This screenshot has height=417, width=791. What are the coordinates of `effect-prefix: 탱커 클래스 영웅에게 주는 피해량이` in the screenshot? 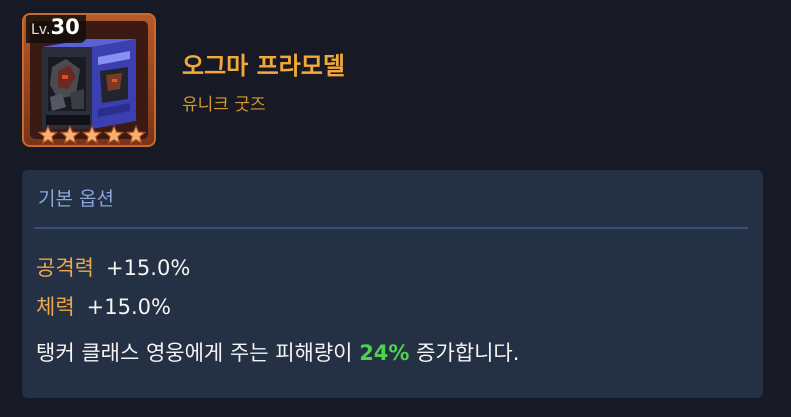 It's located at (198, 353).